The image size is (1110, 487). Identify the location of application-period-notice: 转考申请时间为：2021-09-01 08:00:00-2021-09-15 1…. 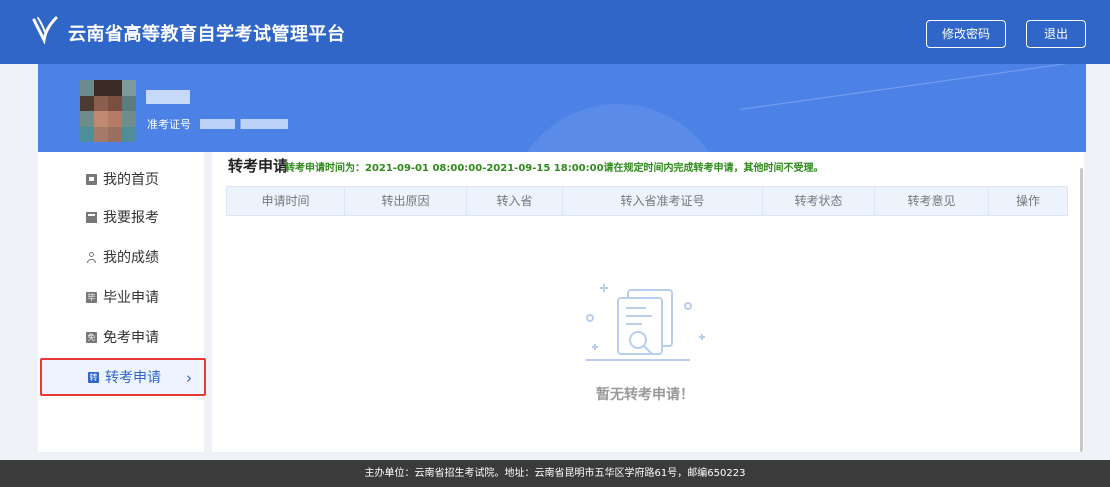
(554, 168).